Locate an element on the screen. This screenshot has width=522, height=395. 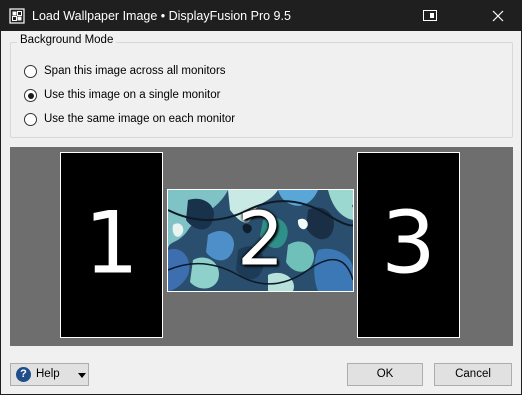
ok-button: OK is located at coordinates (385, 374).